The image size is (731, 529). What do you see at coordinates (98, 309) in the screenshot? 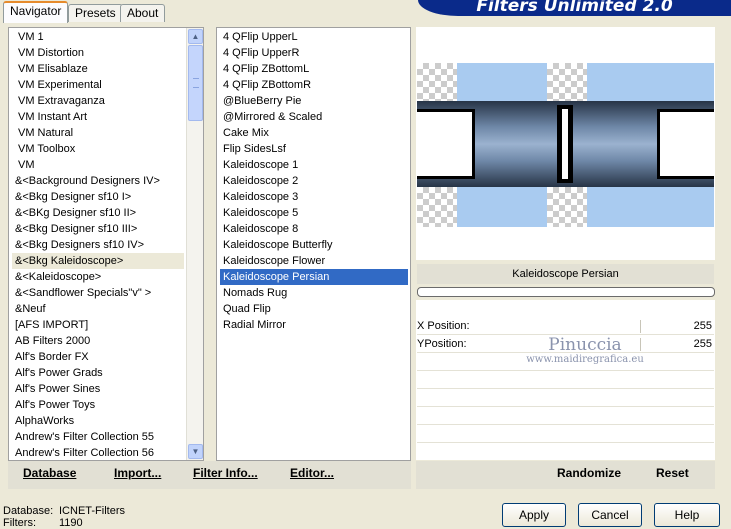
I see `category-item: &Neuf` at bounding box center [98, 309].